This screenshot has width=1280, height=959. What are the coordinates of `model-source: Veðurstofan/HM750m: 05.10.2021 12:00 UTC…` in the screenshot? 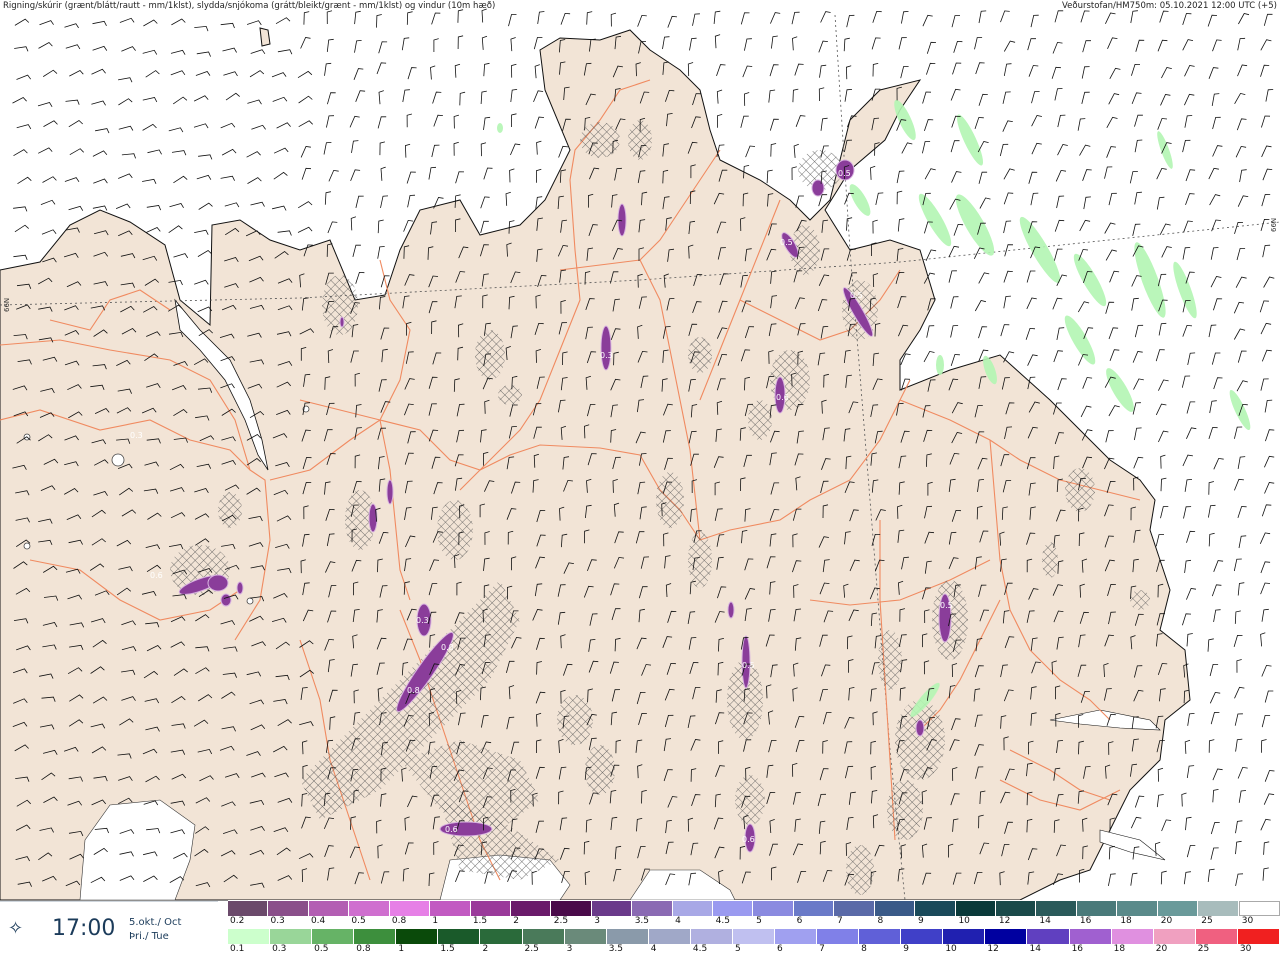 It's located at (1169, 6).